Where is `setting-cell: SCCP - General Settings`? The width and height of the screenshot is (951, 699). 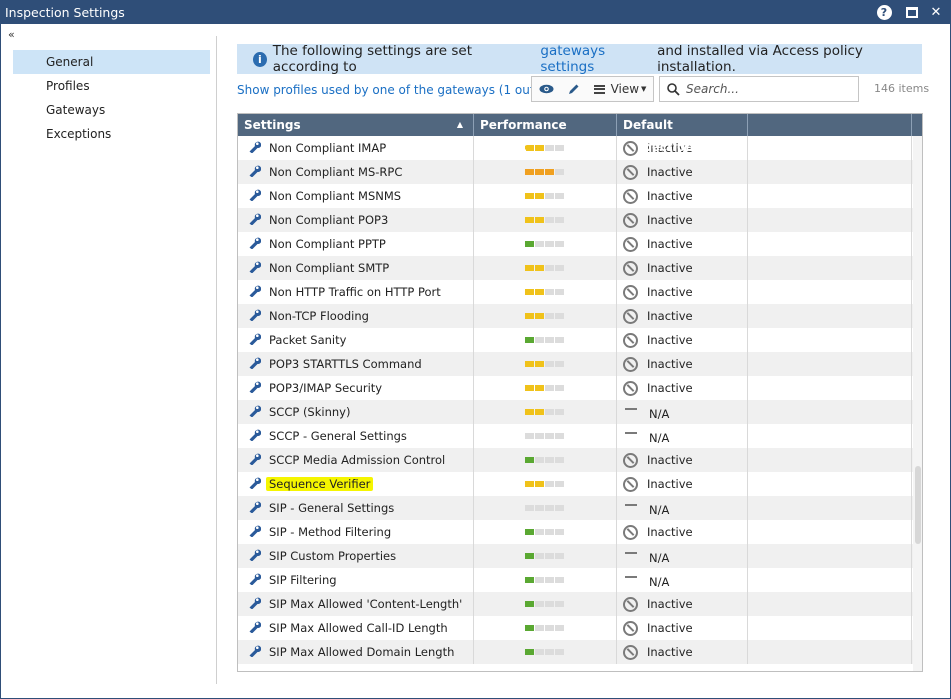
setting-cell: SCCP - General Settings is located at coordinates (356, 436).